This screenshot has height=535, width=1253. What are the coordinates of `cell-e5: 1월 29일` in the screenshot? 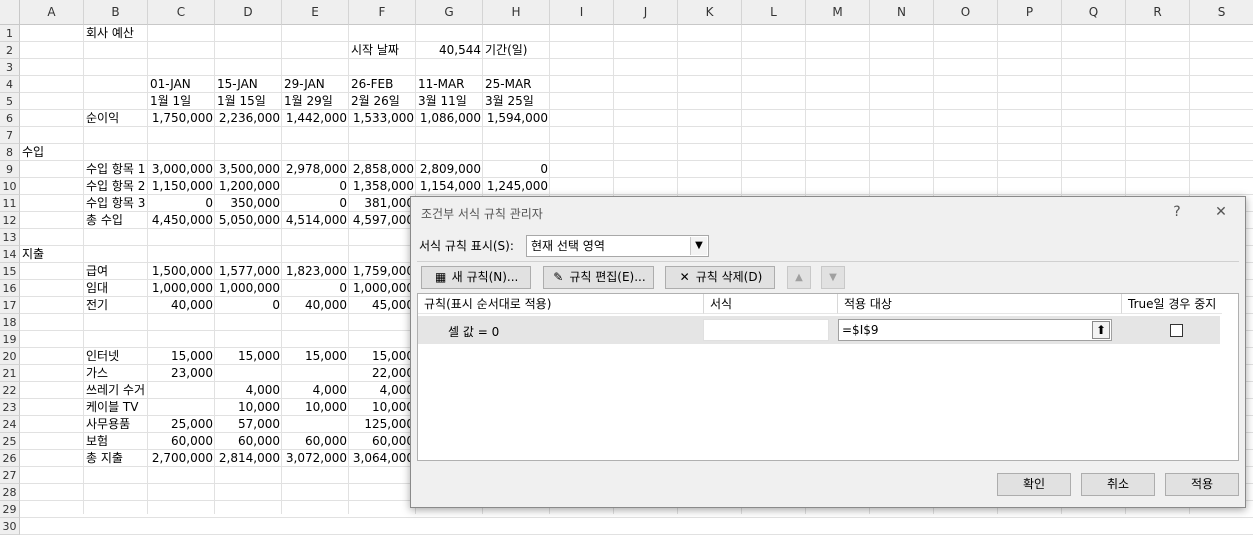 It's located at (315, 101).